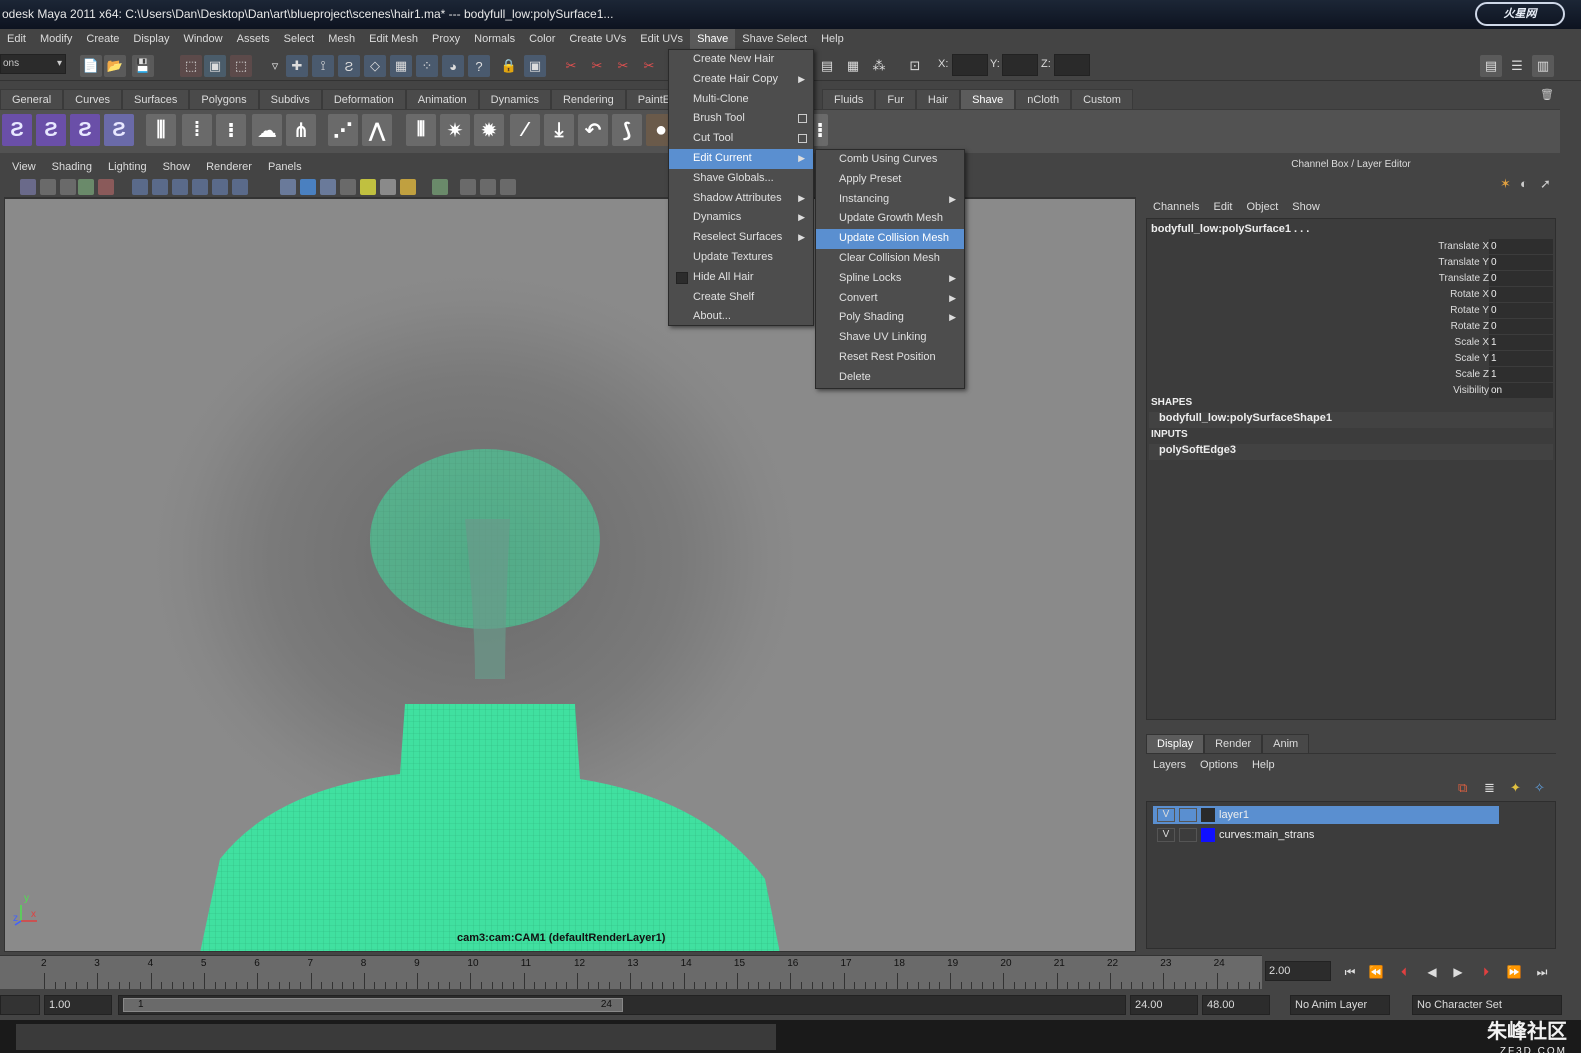  What do you see at coordinates (28, 187) in the screenshot?
I see `select-camera-icon` at bounding box center [28, 187].